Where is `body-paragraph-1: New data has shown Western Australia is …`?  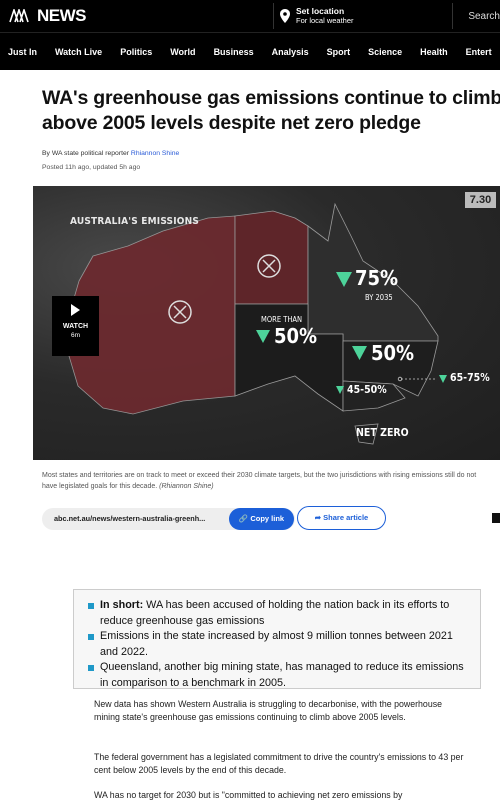
body-paragraph-1: New data has shown Western Australia is … is located at coordinates (279, 711).